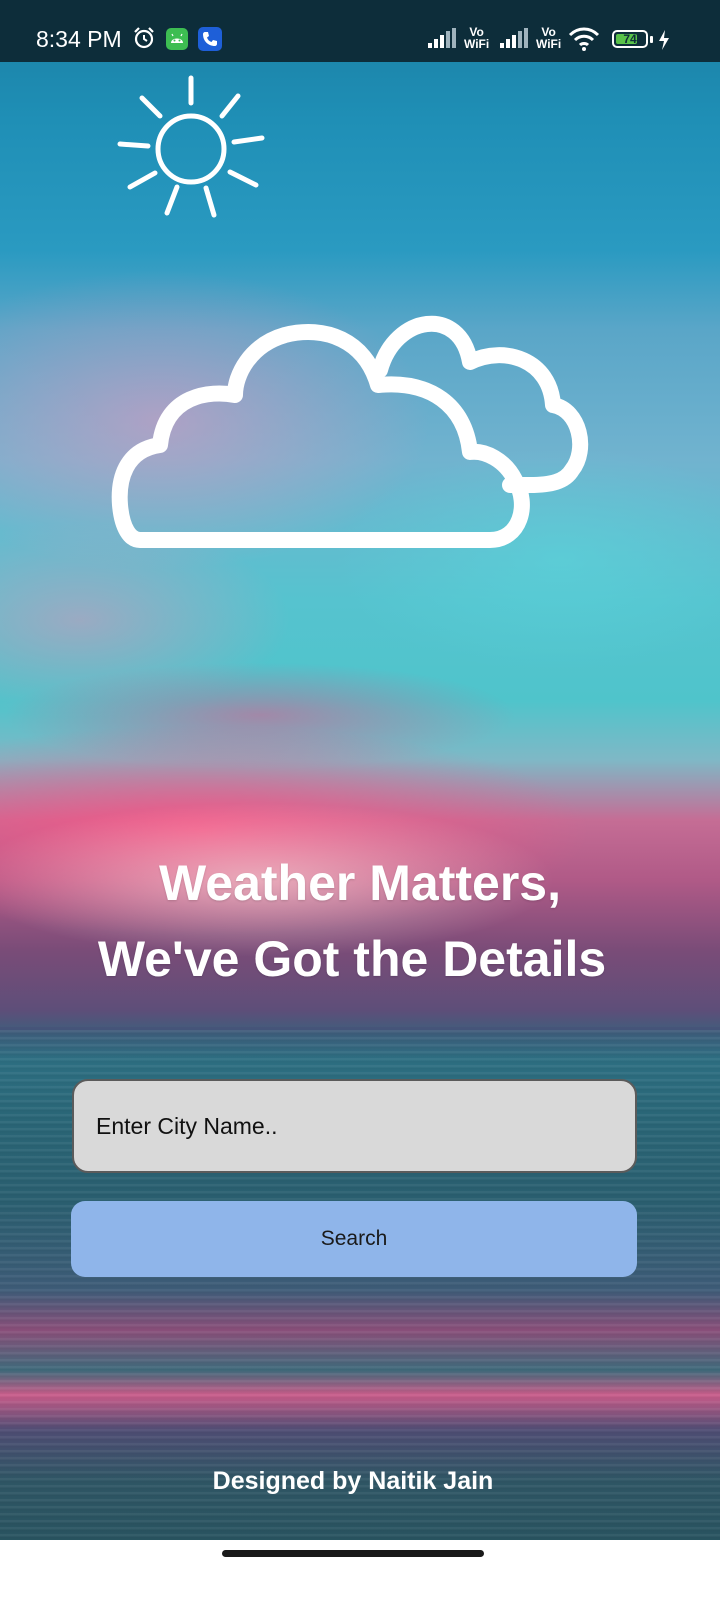 This screenshot has width=720, height=1600. I want to click on search-button: Search, so click(354, 1239).